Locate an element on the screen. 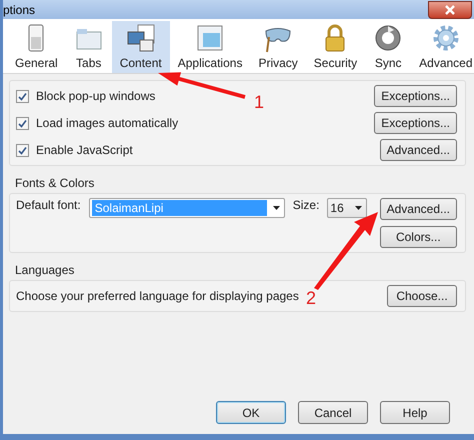  toolbar-tab: Tabs is located at coordinates (89, 47).